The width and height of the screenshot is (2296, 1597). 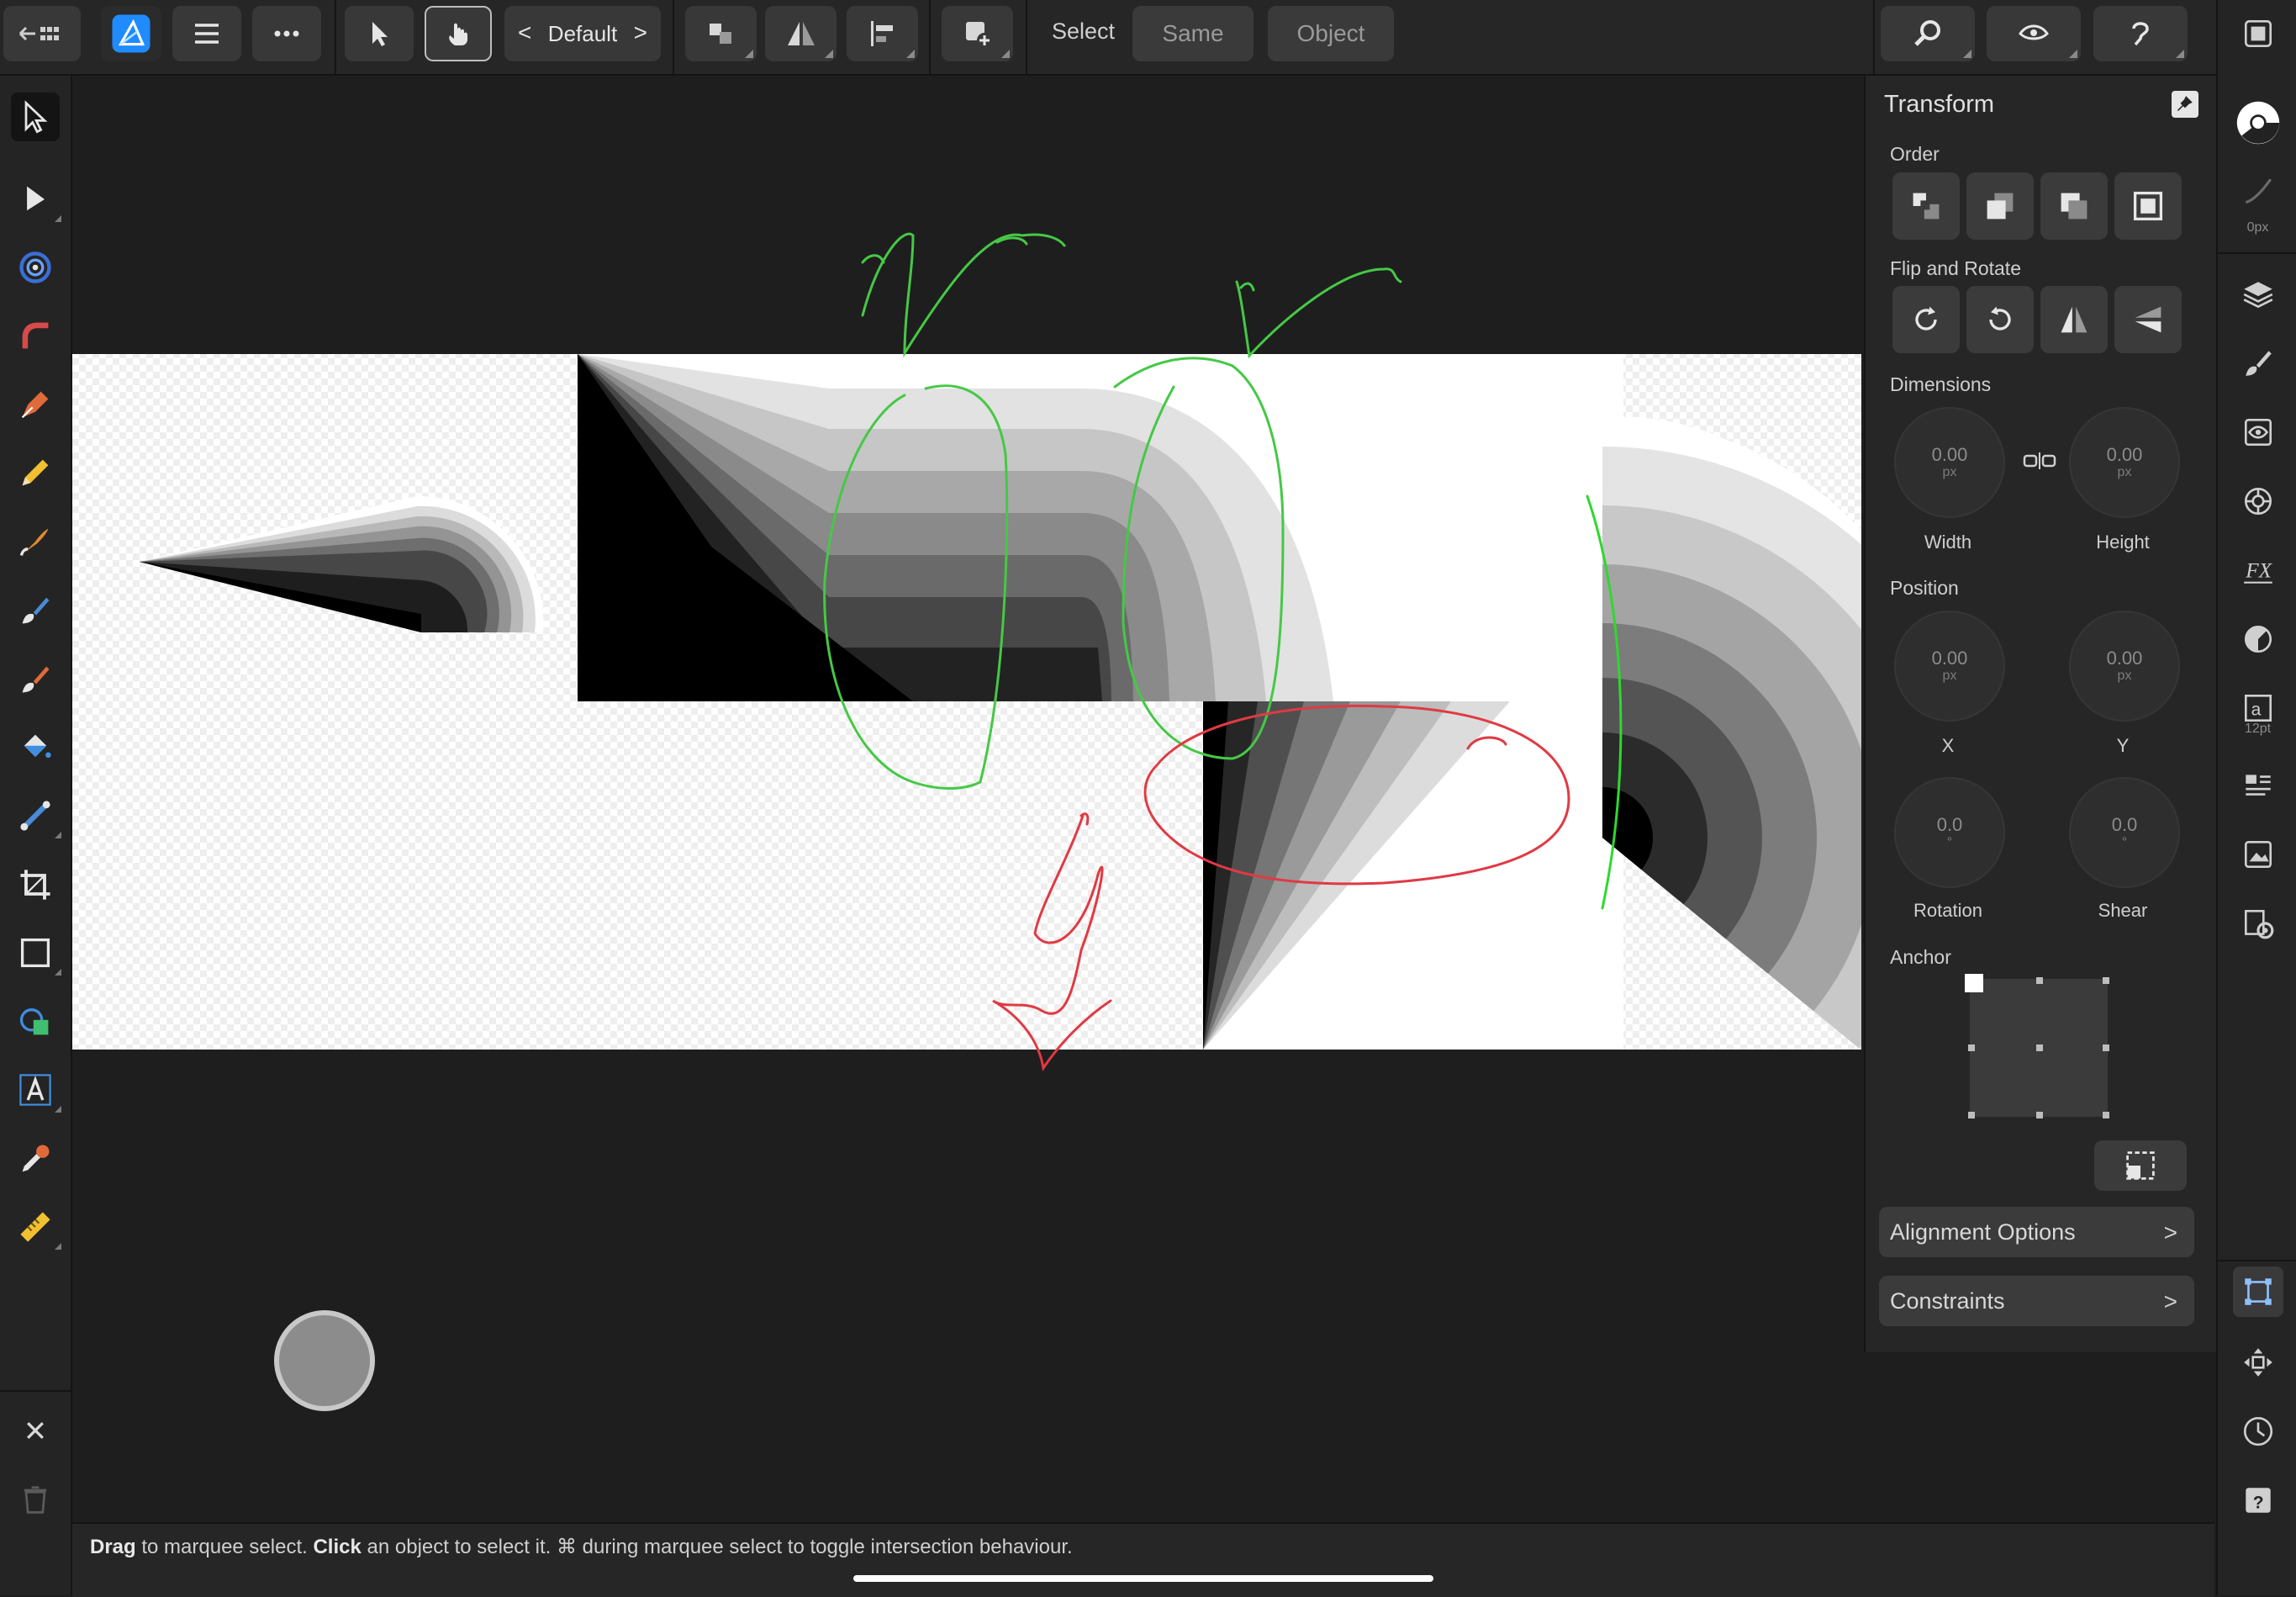 I want to click on paragraph-studio-button, so click(x=2258, y=786).